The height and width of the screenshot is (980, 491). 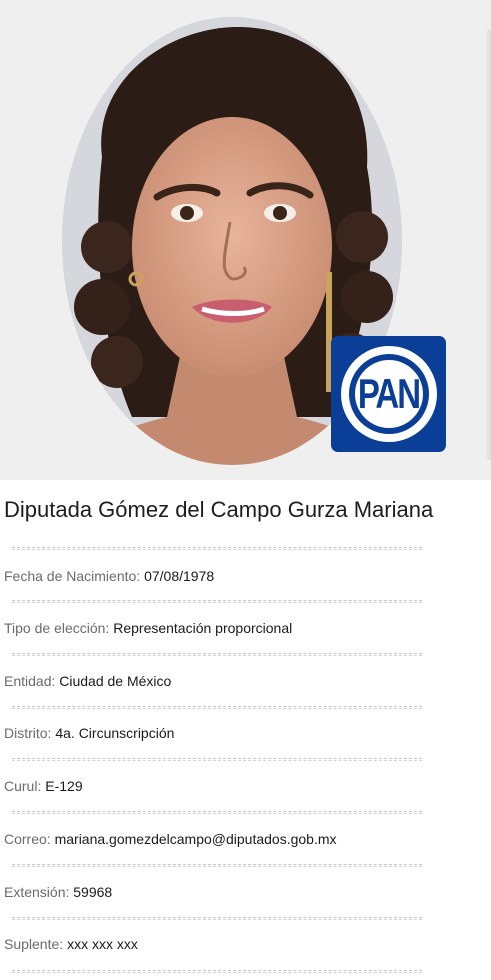 What do you see at coordinates (72, 576) in the screenshot?
I see `field-label: Fecha de Nacimiento:` at bounding box center [72, 576].